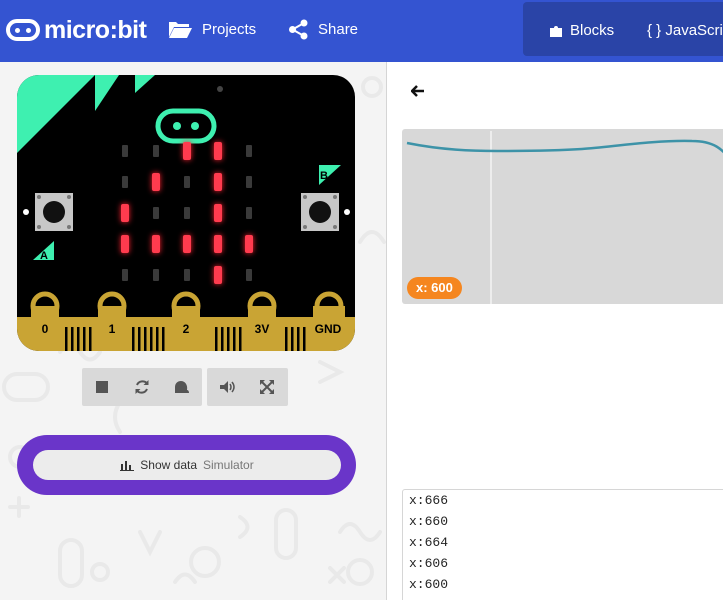 The height and width of the screenshot is (600, 723). Describe the element at coordinates (228, 465) in the screenshot. I see `show-data-source: Simulator` at that location.